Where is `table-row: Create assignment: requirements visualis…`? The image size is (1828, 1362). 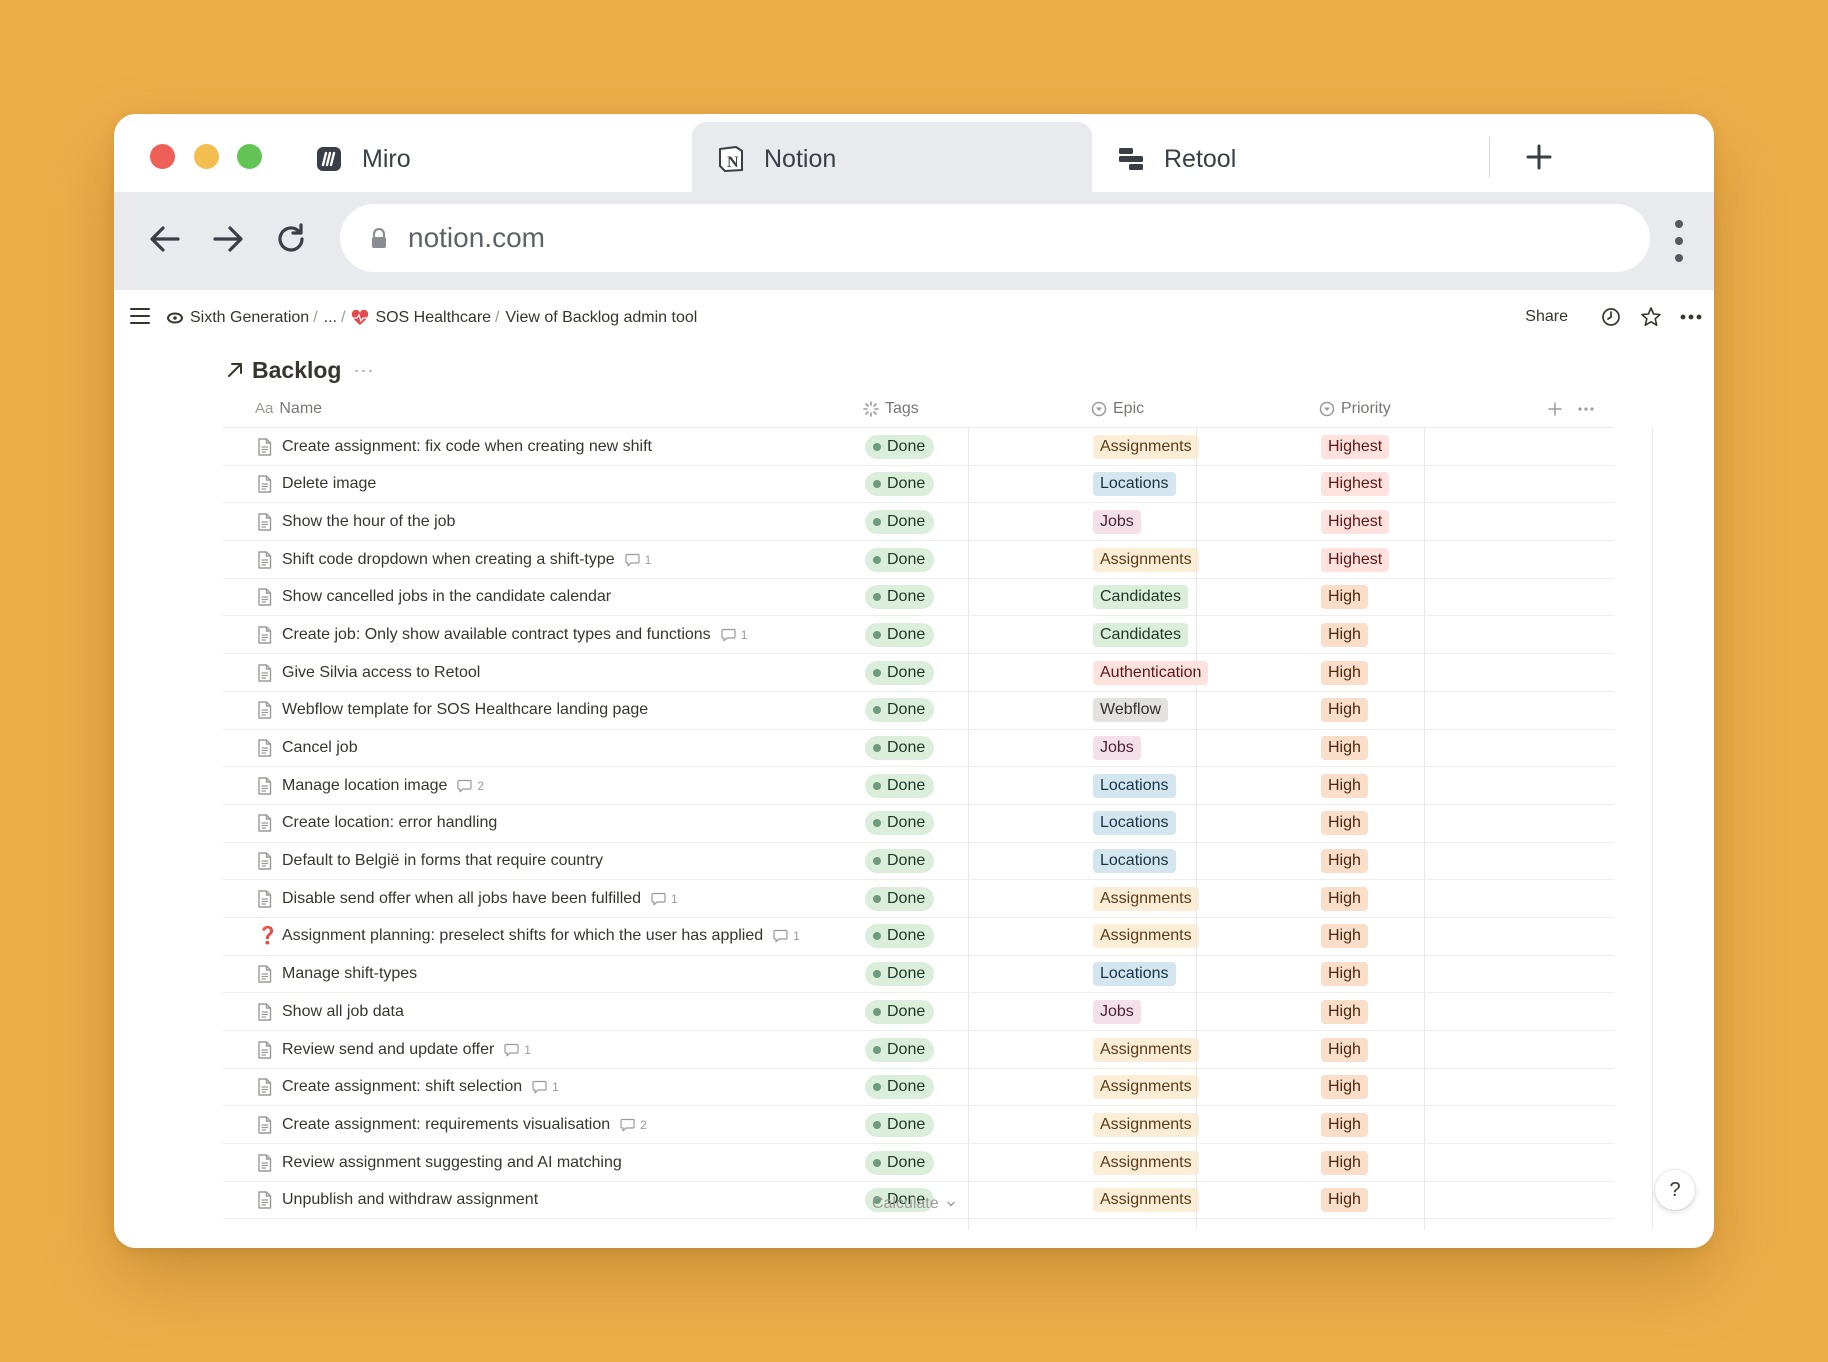
table-row: Create assignment: requirements visualis… is located at coordinates (918, 1125).